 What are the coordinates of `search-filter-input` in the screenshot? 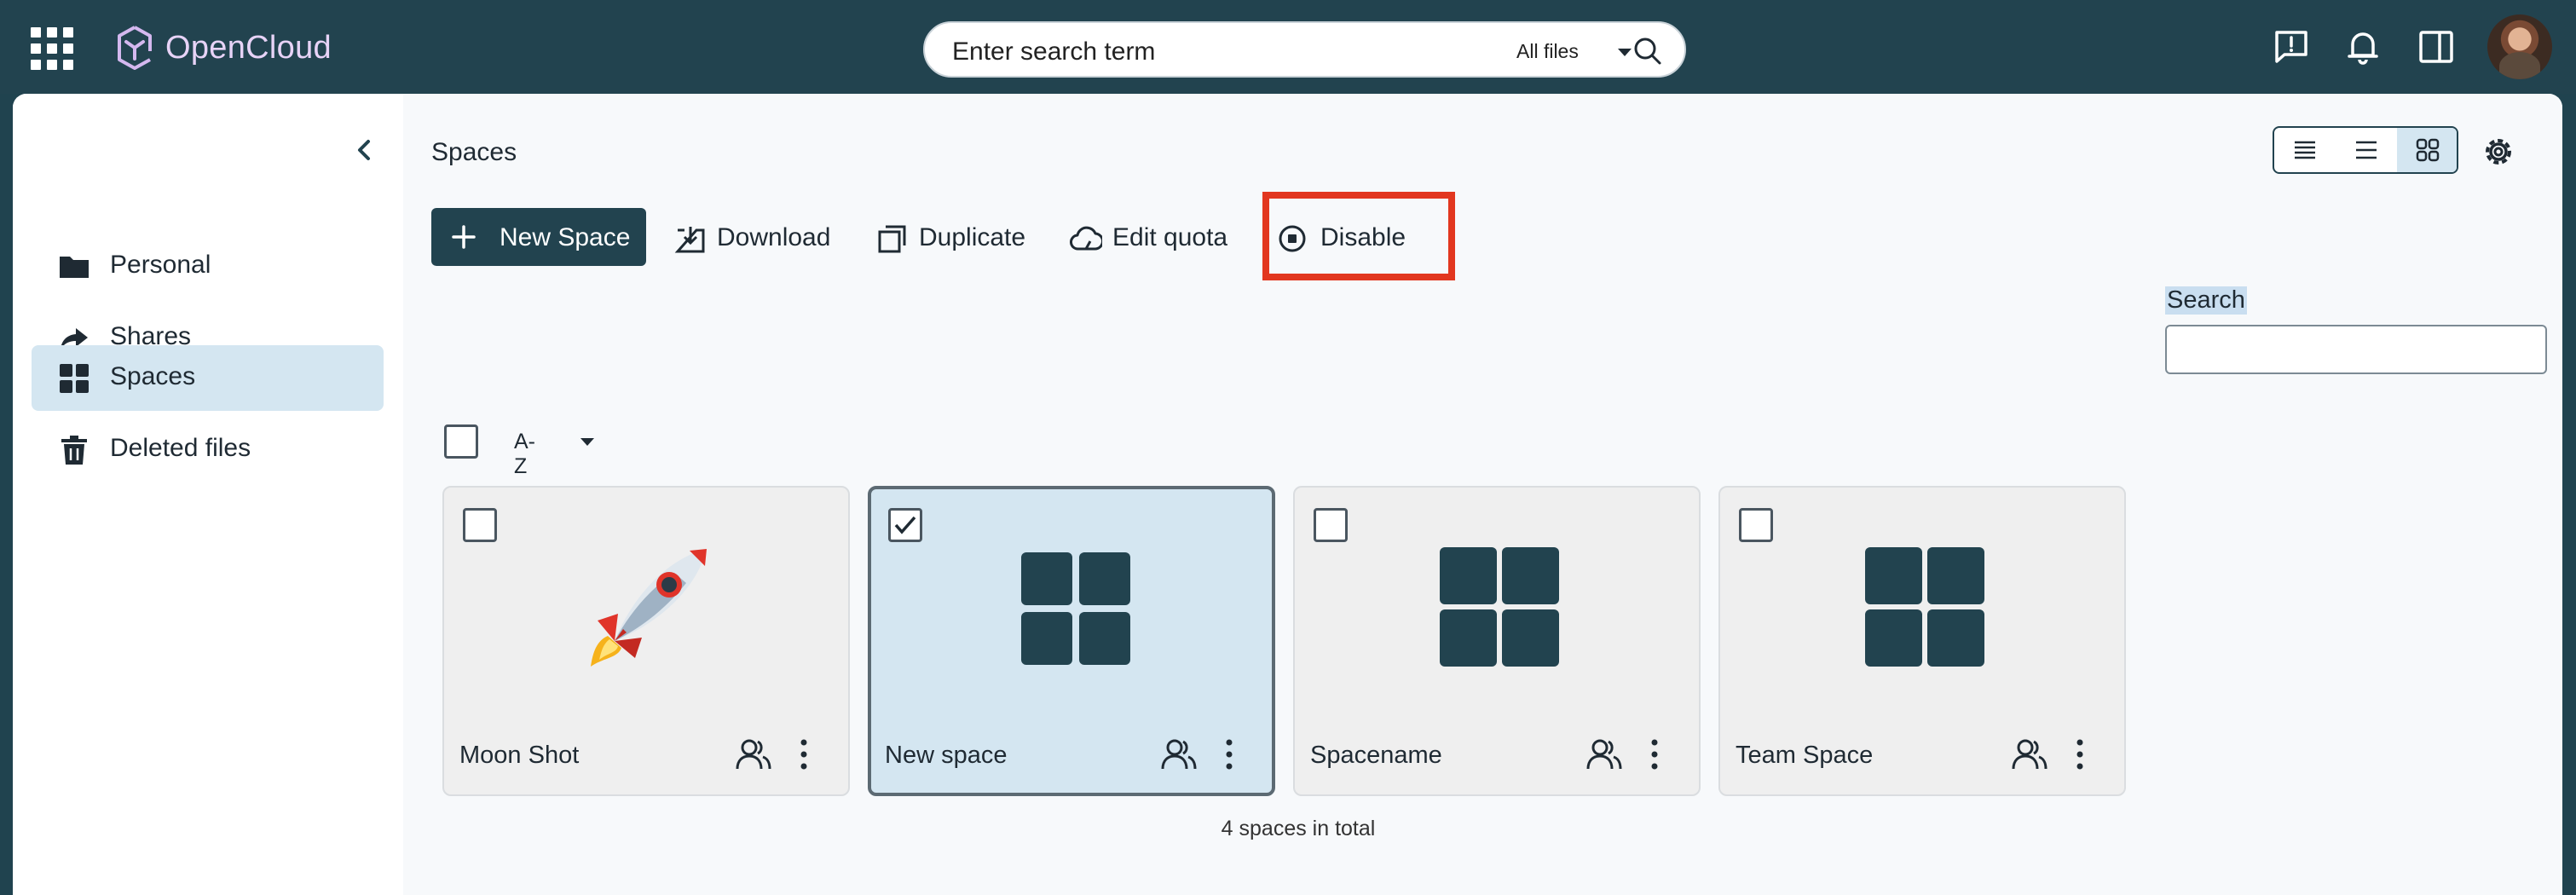 It's located at (2356, 349).